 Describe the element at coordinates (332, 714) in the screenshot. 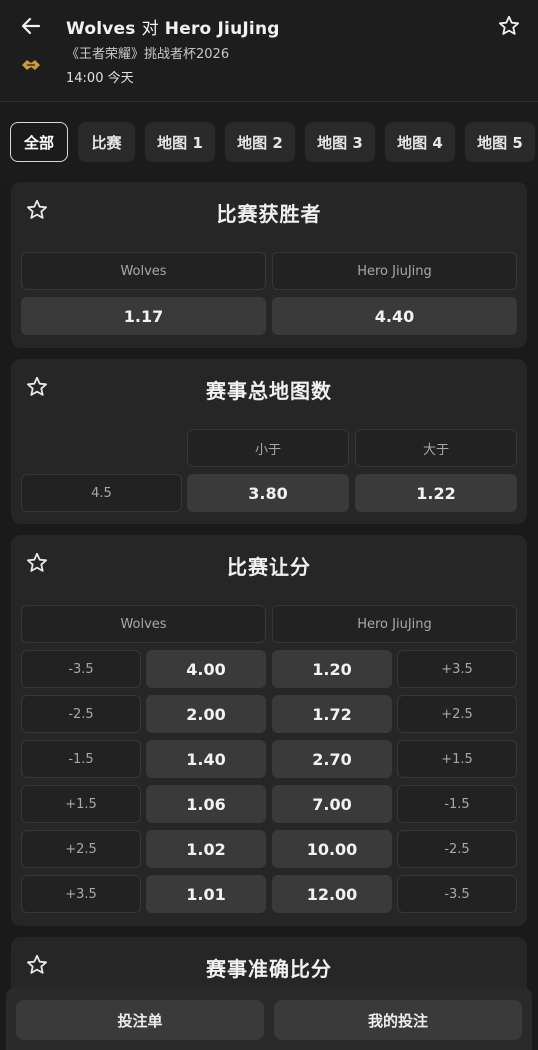

I see `odds-button-away: 1.72` at that location.